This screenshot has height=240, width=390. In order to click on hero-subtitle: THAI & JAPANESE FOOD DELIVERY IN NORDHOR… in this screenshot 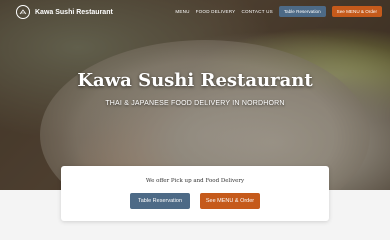, I will do `click(195, 103)`.